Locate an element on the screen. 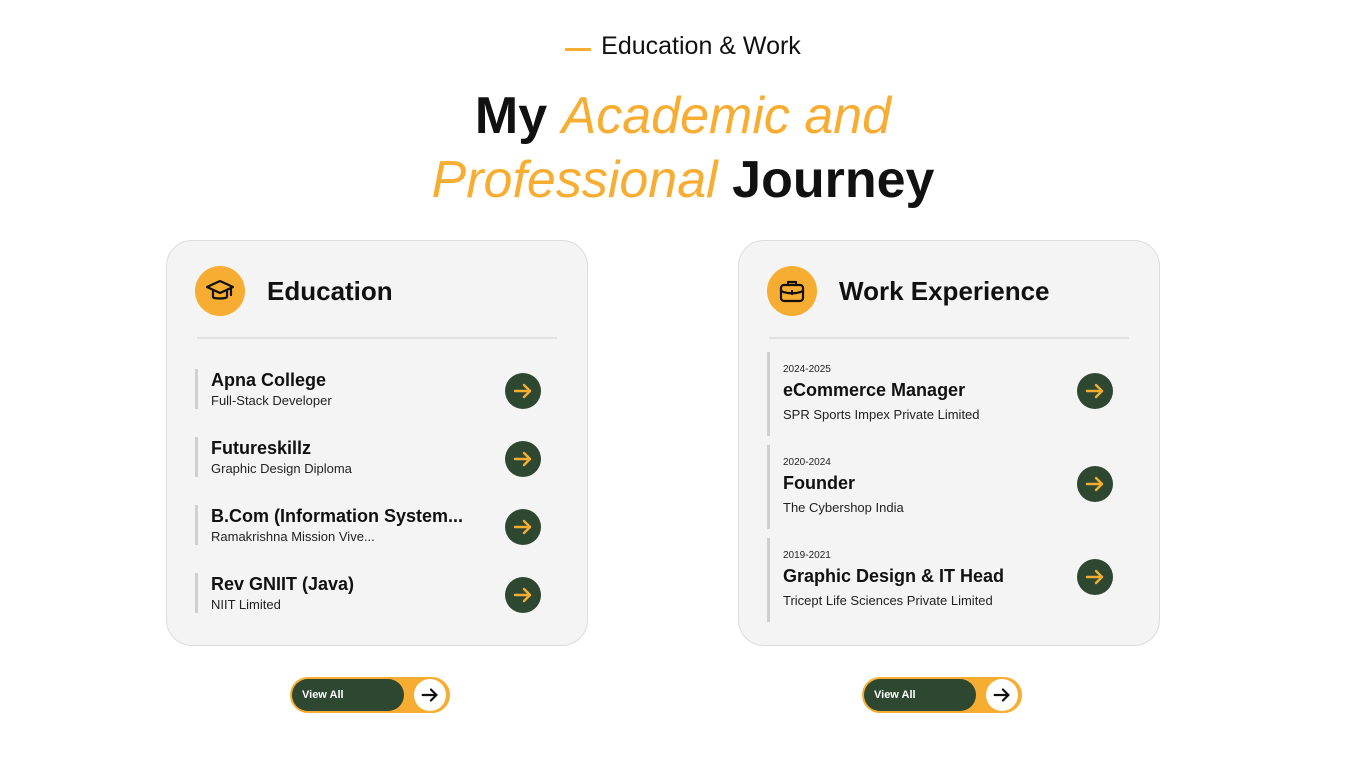 This screenshot has width=1366, height=768. briefcase-icon is located at coordinates (792, 291).